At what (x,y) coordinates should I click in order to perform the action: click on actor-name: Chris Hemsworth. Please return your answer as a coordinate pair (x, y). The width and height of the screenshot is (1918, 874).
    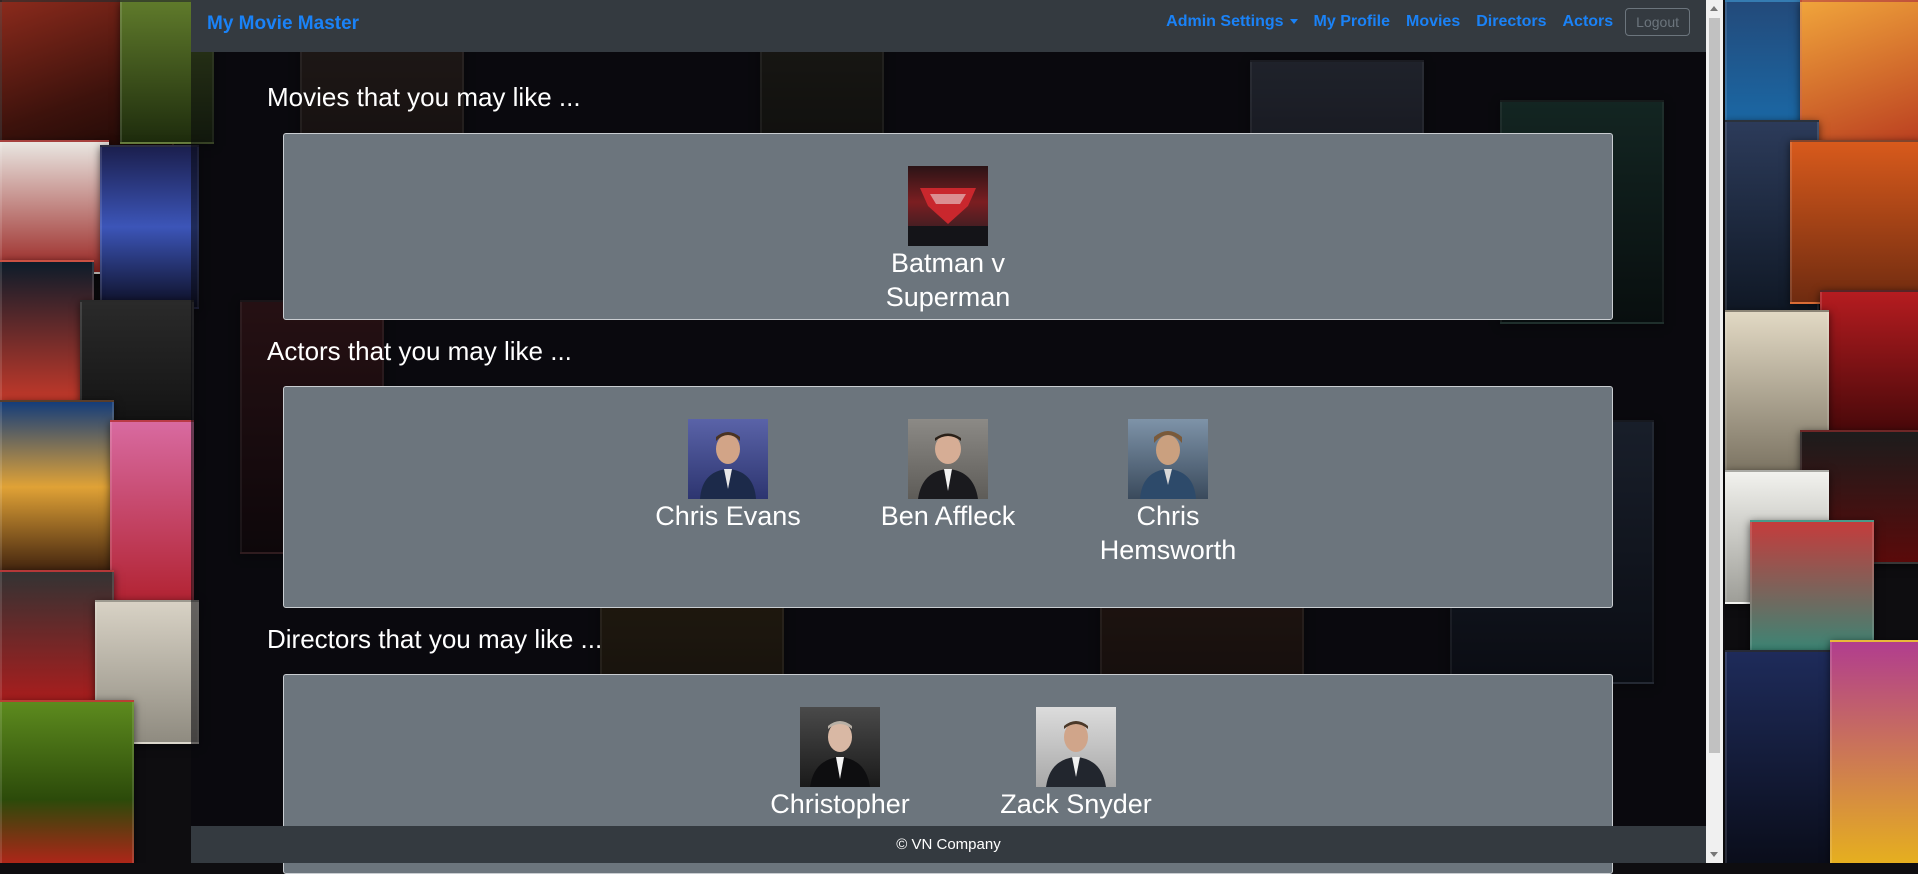
    Looking at the image, I should click on (1168, 533).